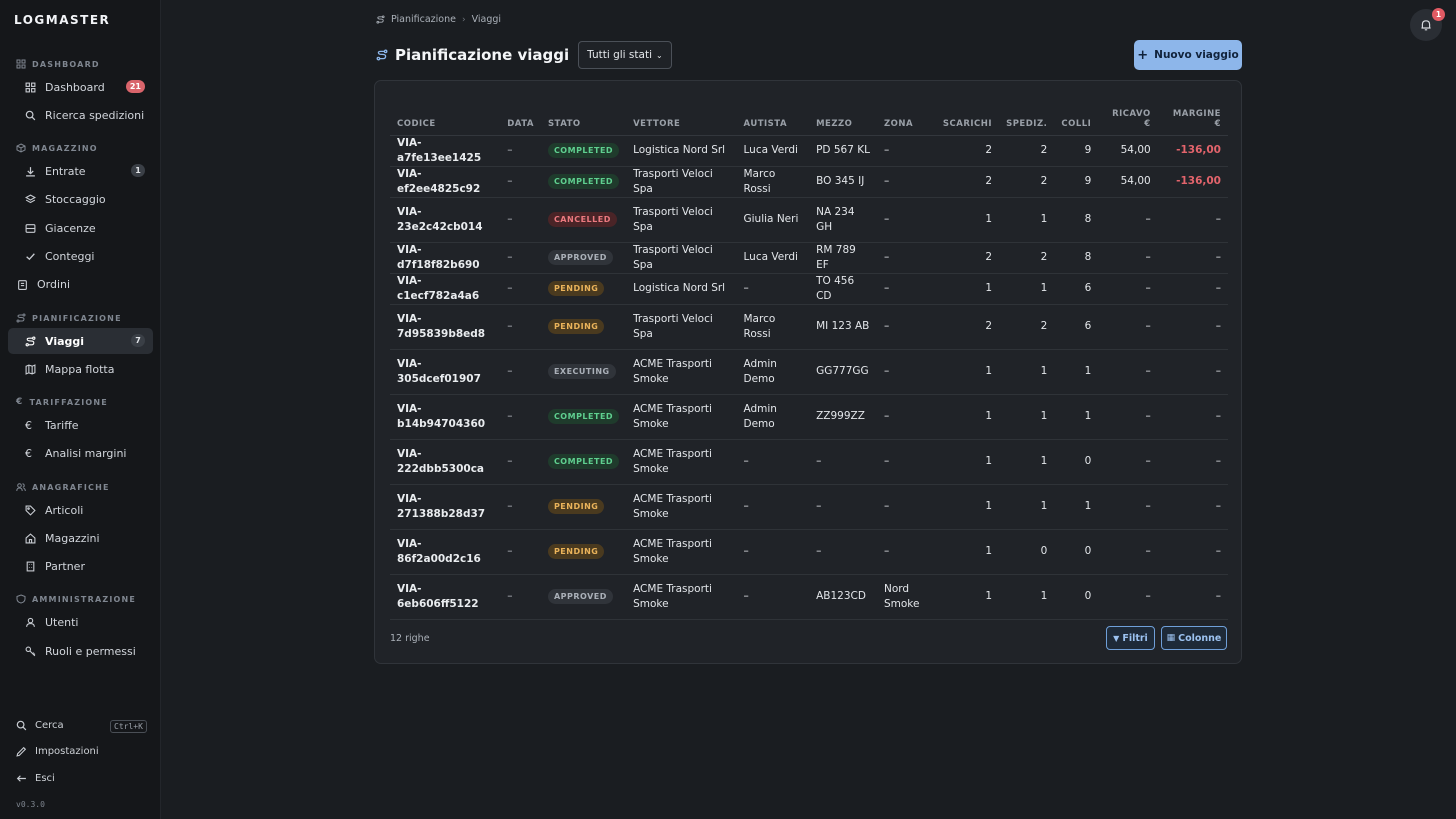 This screenshot has height=819, width=1456. What do you see at coordinates (70, 228) in the screenshot?
I see `sidebar-item-label: Giacenze` at bounding box center [70, 228].